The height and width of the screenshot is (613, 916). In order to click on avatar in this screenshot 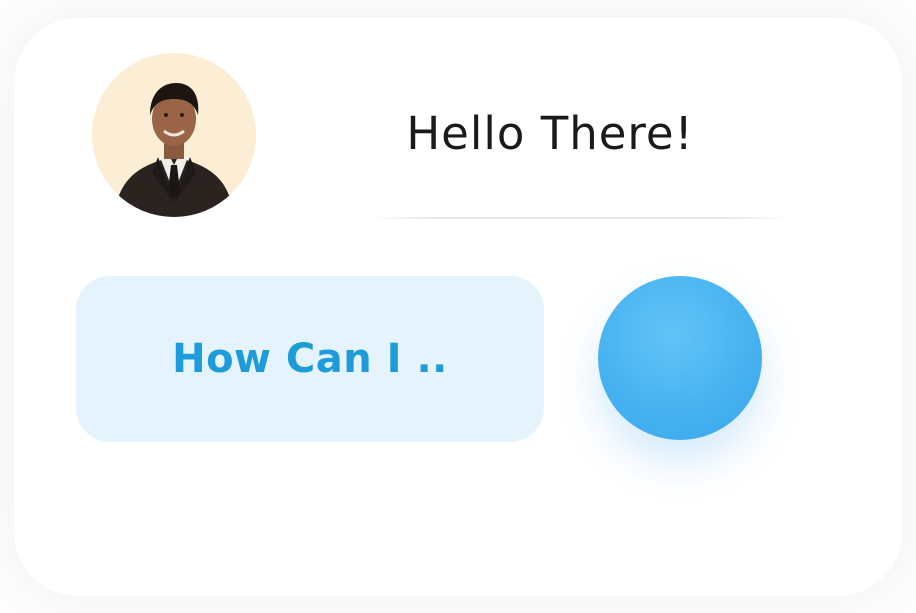, I will do `click(174, 135)`.